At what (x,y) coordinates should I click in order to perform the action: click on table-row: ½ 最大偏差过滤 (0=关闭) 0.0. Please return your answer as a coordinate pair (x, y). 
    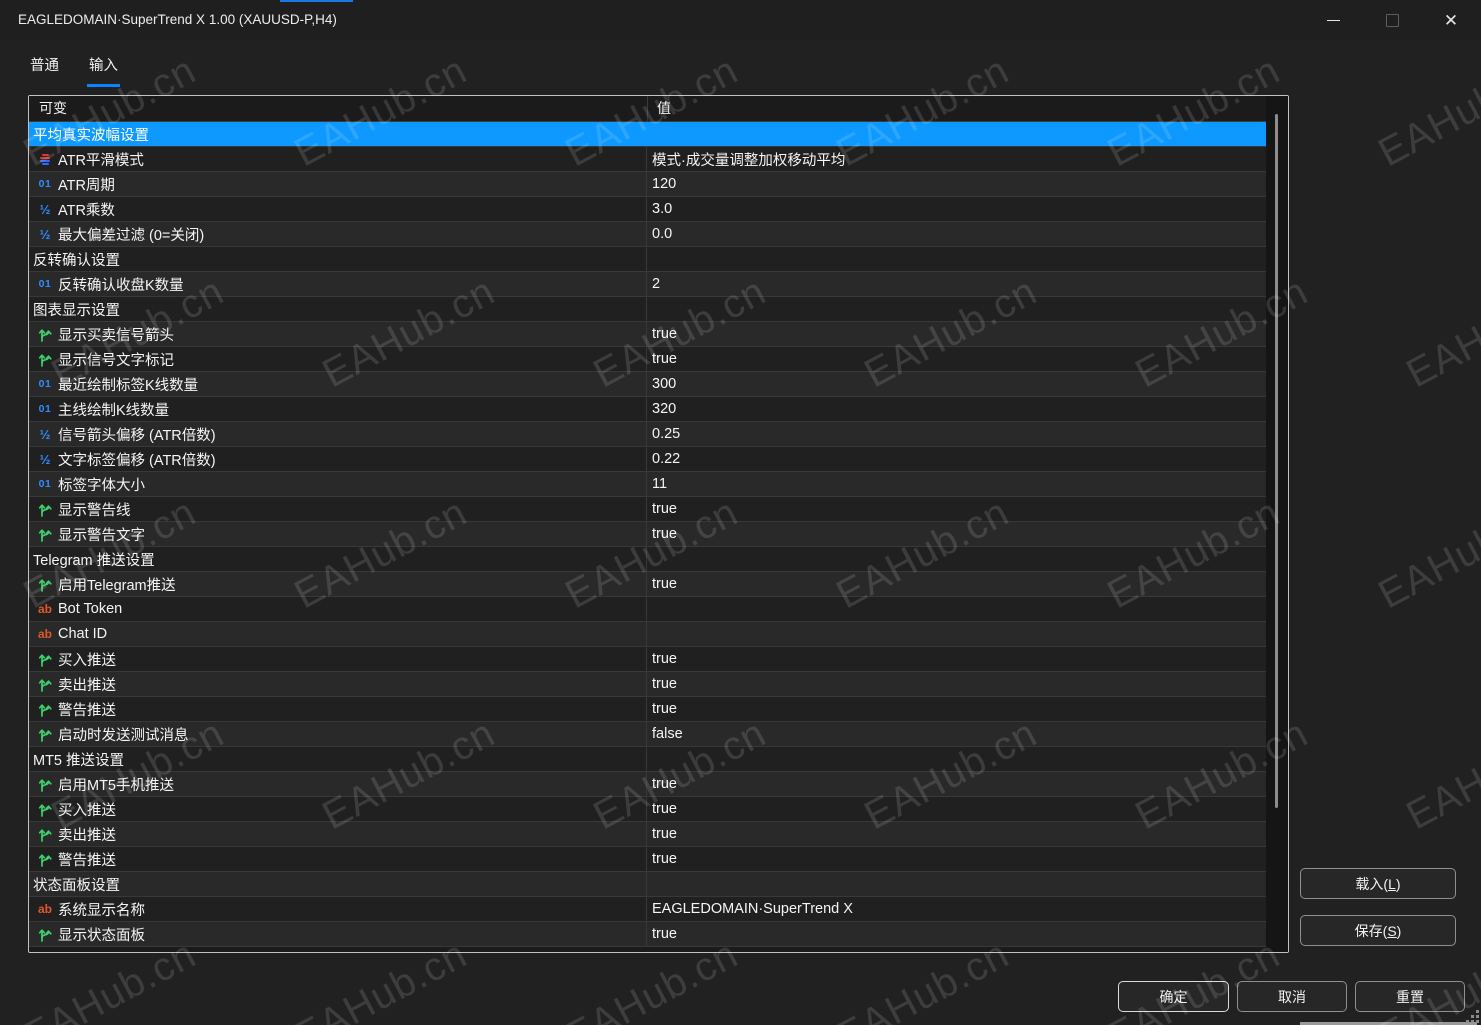
    Looking at the image, I should click on (647, 234).